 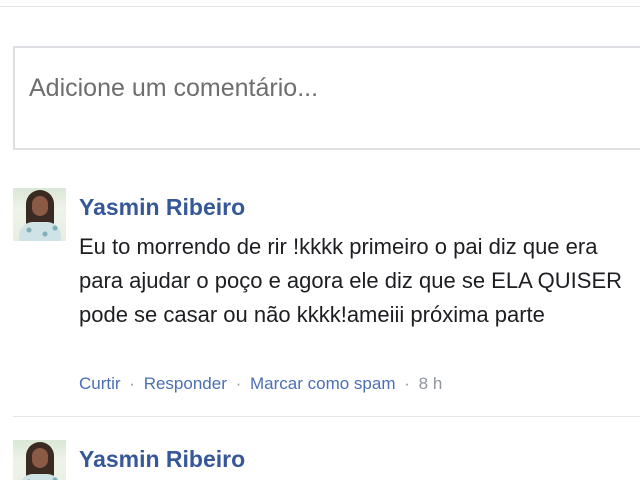 I want to click on comment-timestamp: 8 h, so click(x=431, y=383).